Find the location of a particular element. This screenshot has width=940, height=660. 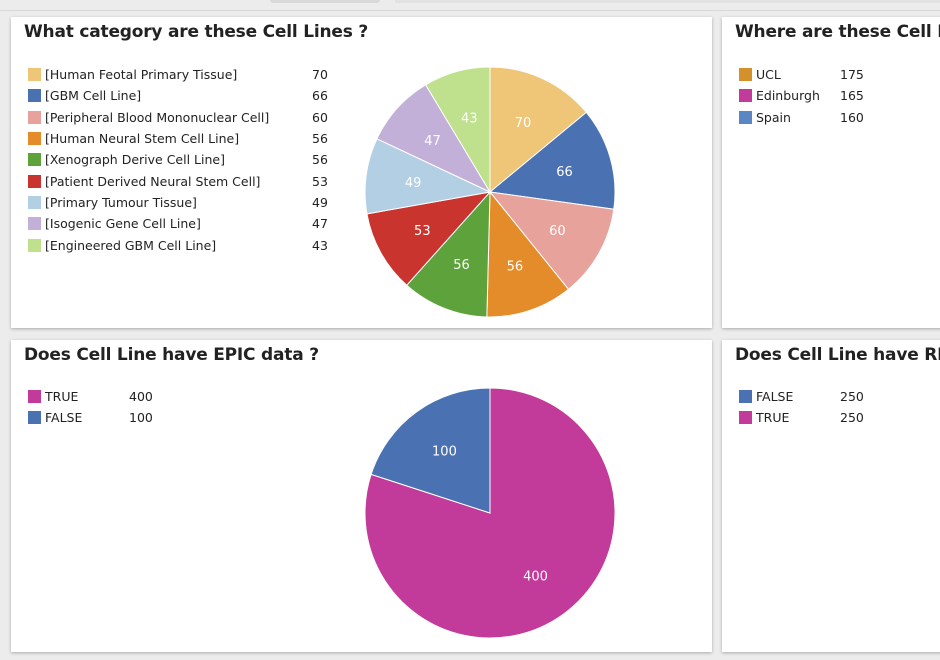

chart-legend: UCL 175 Edinburgh 165 Spain 160 is located at coordinates (801, 96).